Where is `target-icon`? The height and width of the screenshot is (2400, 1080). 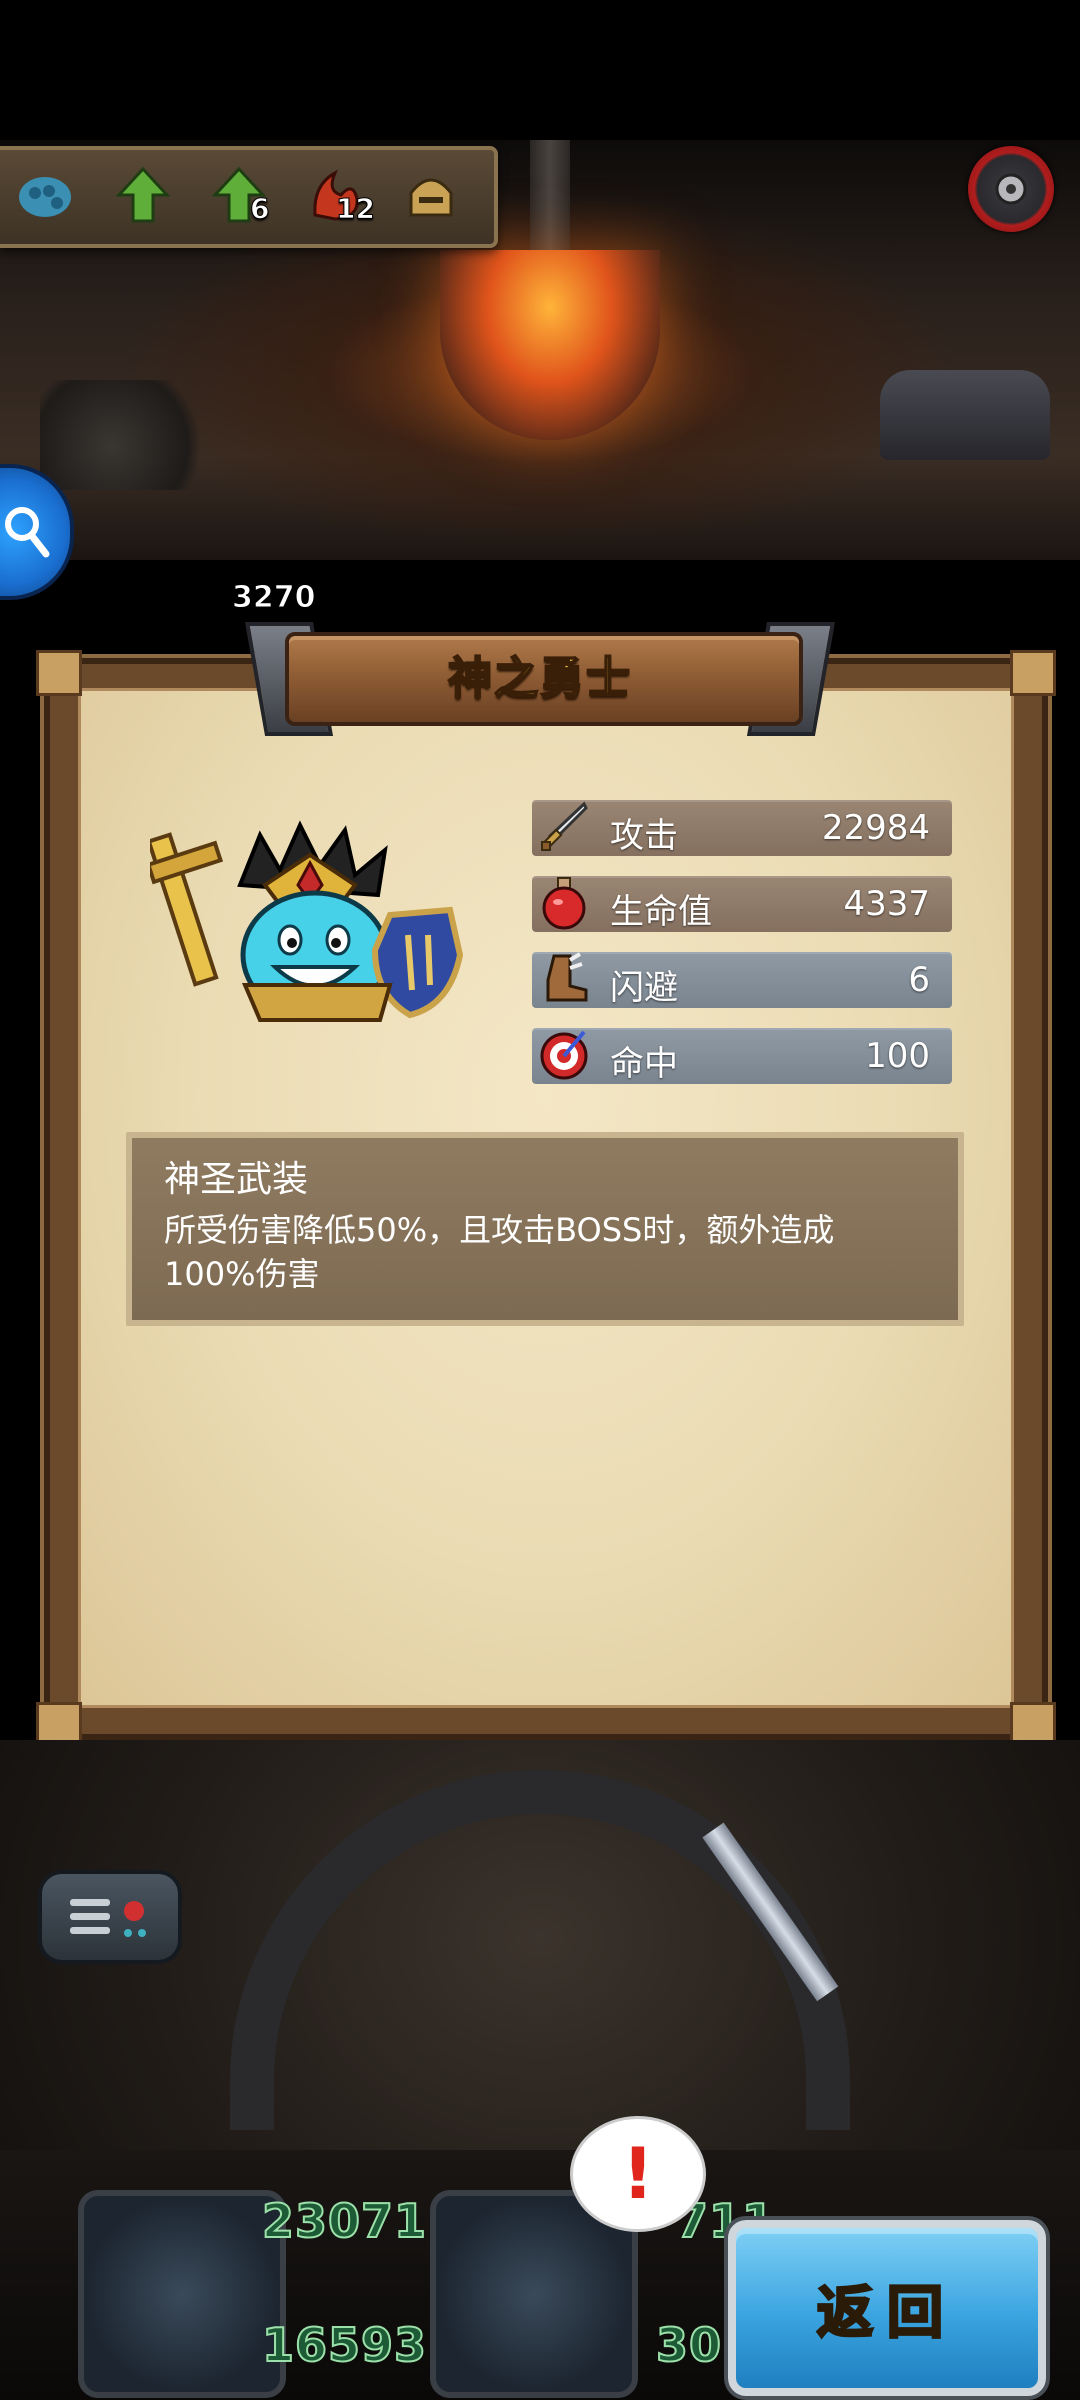 target-icon is located at coordinates (564, 1054).